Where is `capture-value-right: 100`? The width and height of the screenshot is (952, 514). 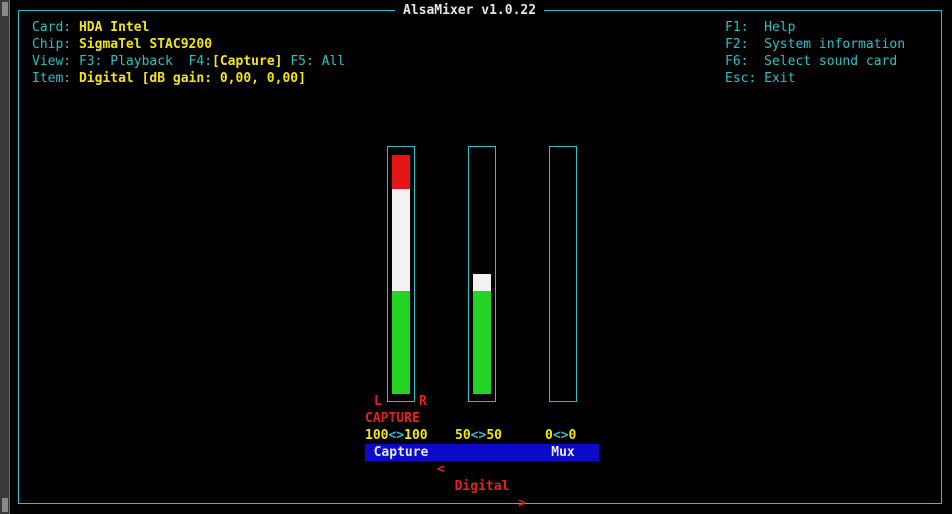 capture-value-right: 100 is located at coordinates (416, 435).